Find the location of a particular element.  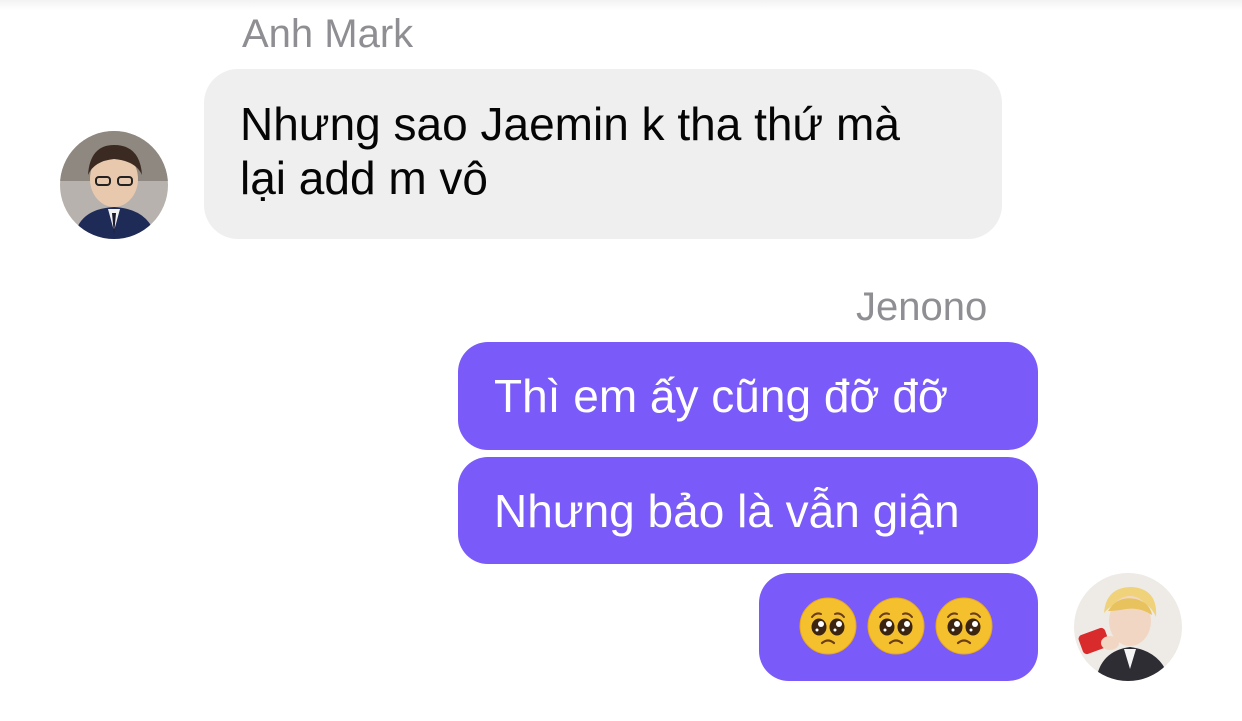

outgoing-sender-name: Jenono is located at coordinates (922, 307).